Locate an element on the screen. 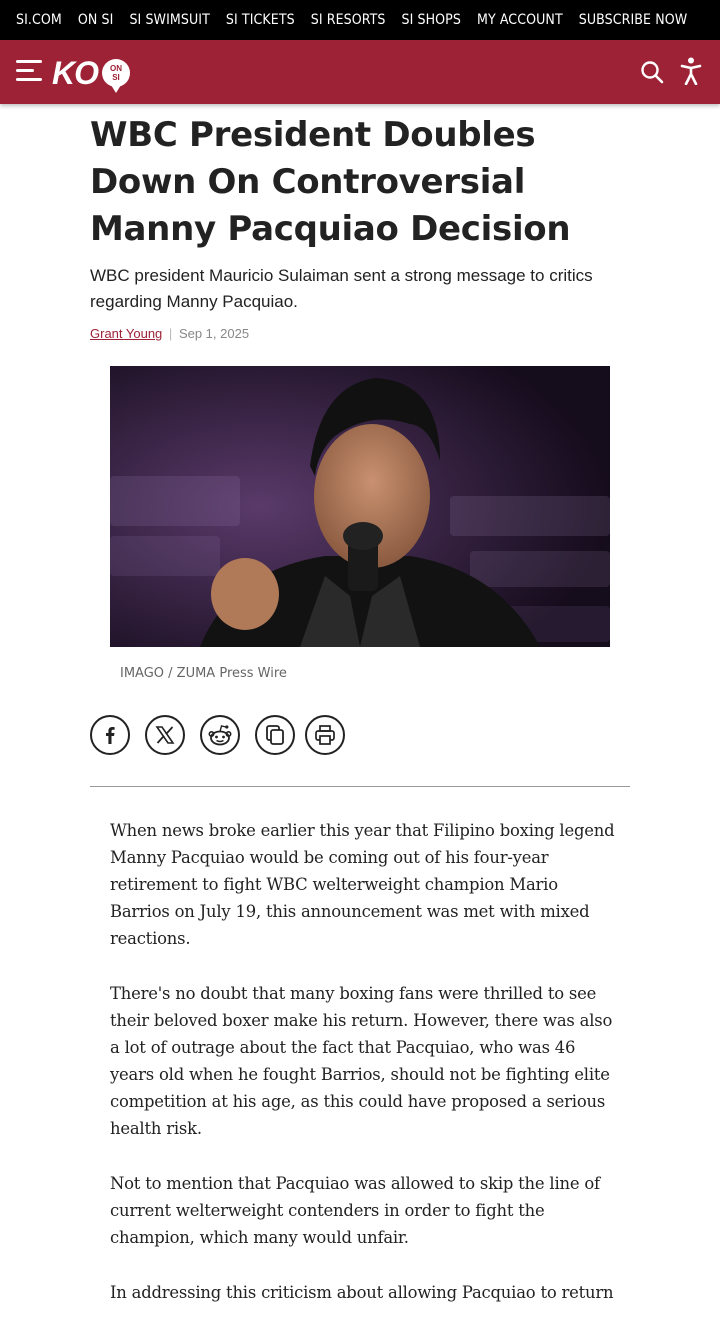  copy-link-button is located at coordinates (275, 735).